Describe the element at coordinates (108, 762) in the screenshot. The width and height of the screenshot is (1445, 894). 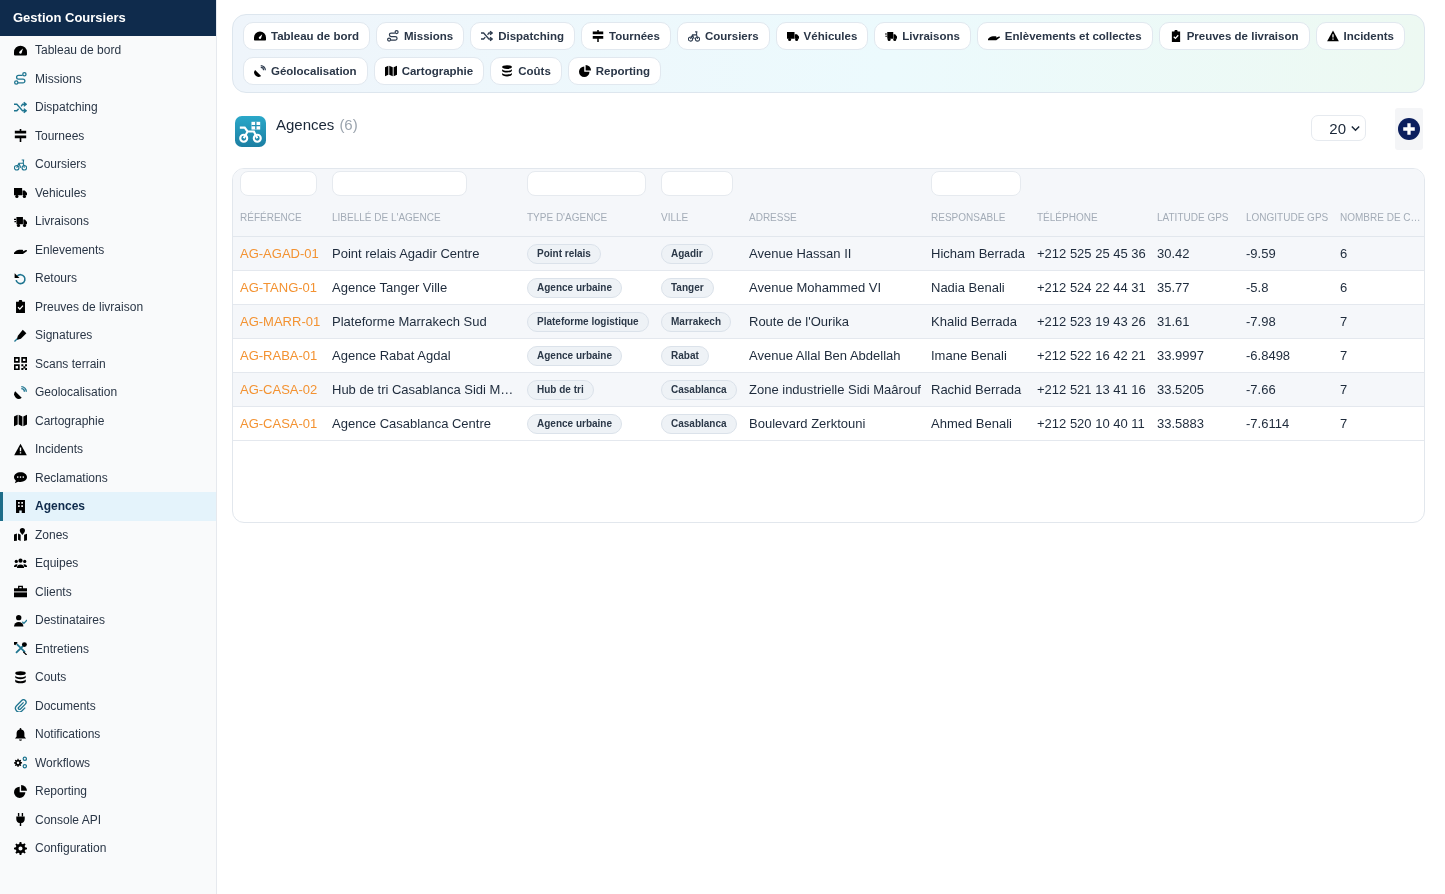
I see `sidebar-item: Workflows` at that location.